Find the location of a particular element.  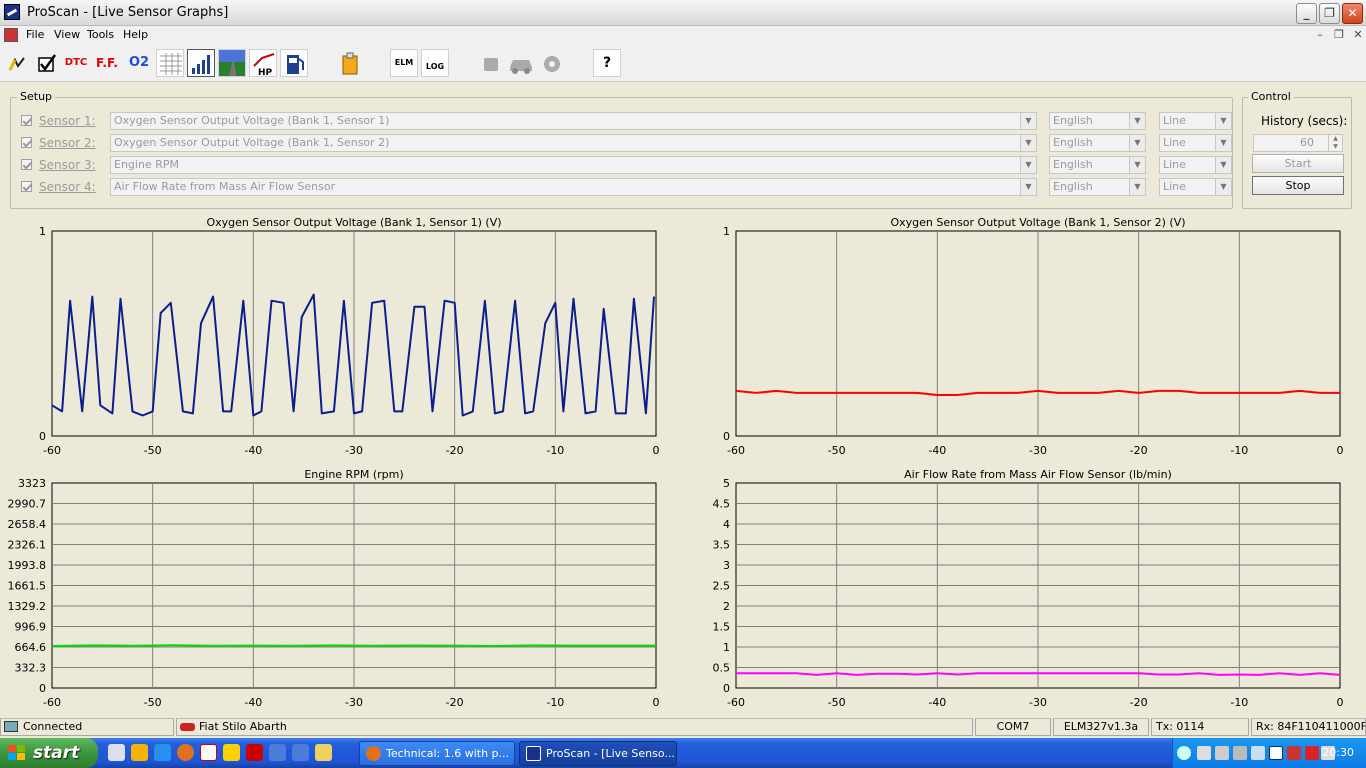

quicklaunch-network-icon is located at coordinates (277, 752).